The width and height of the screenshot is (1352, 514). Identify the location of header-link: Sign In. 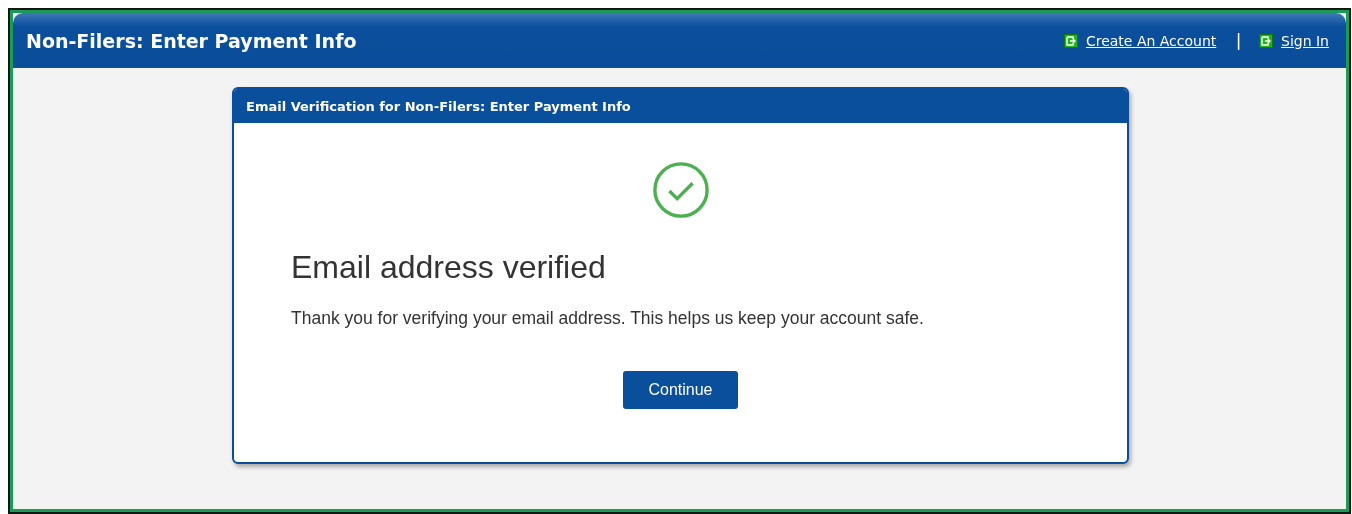
(1305, 40).